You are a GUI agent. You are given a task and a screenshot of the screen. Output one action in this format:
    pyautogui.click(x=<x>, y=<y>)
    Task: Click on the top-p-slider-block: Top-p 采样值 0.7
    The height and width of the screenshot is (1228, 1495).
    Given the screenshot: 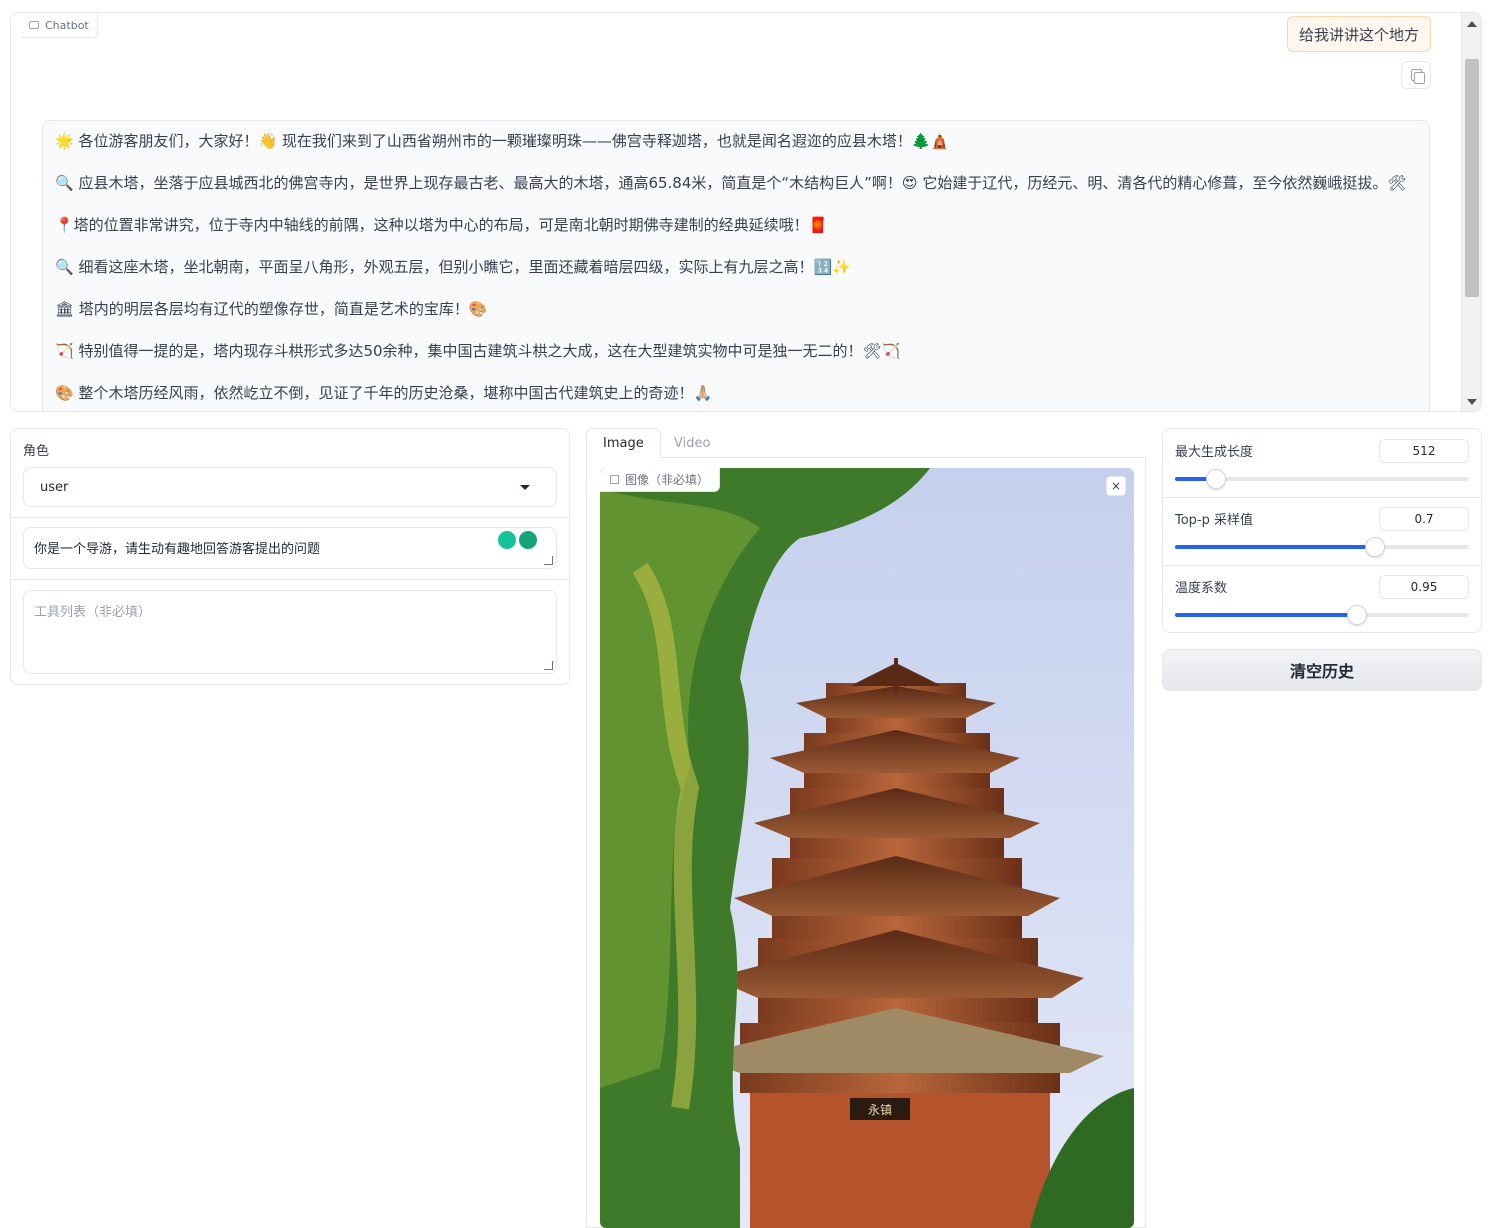 What is the action you would take?
    pyautogui.click(x=1322, y=531)
    